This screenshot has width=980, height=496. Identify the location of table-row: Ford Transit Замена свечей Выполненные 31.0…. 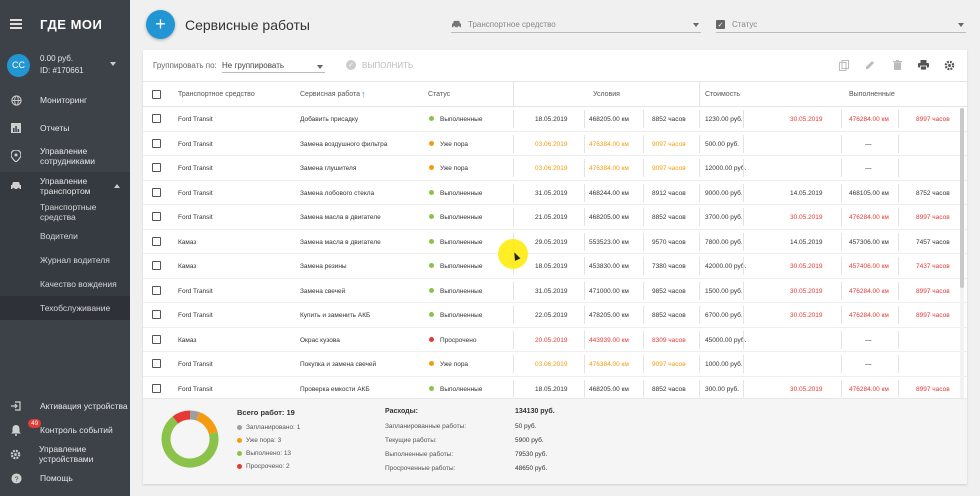
(555, 291).